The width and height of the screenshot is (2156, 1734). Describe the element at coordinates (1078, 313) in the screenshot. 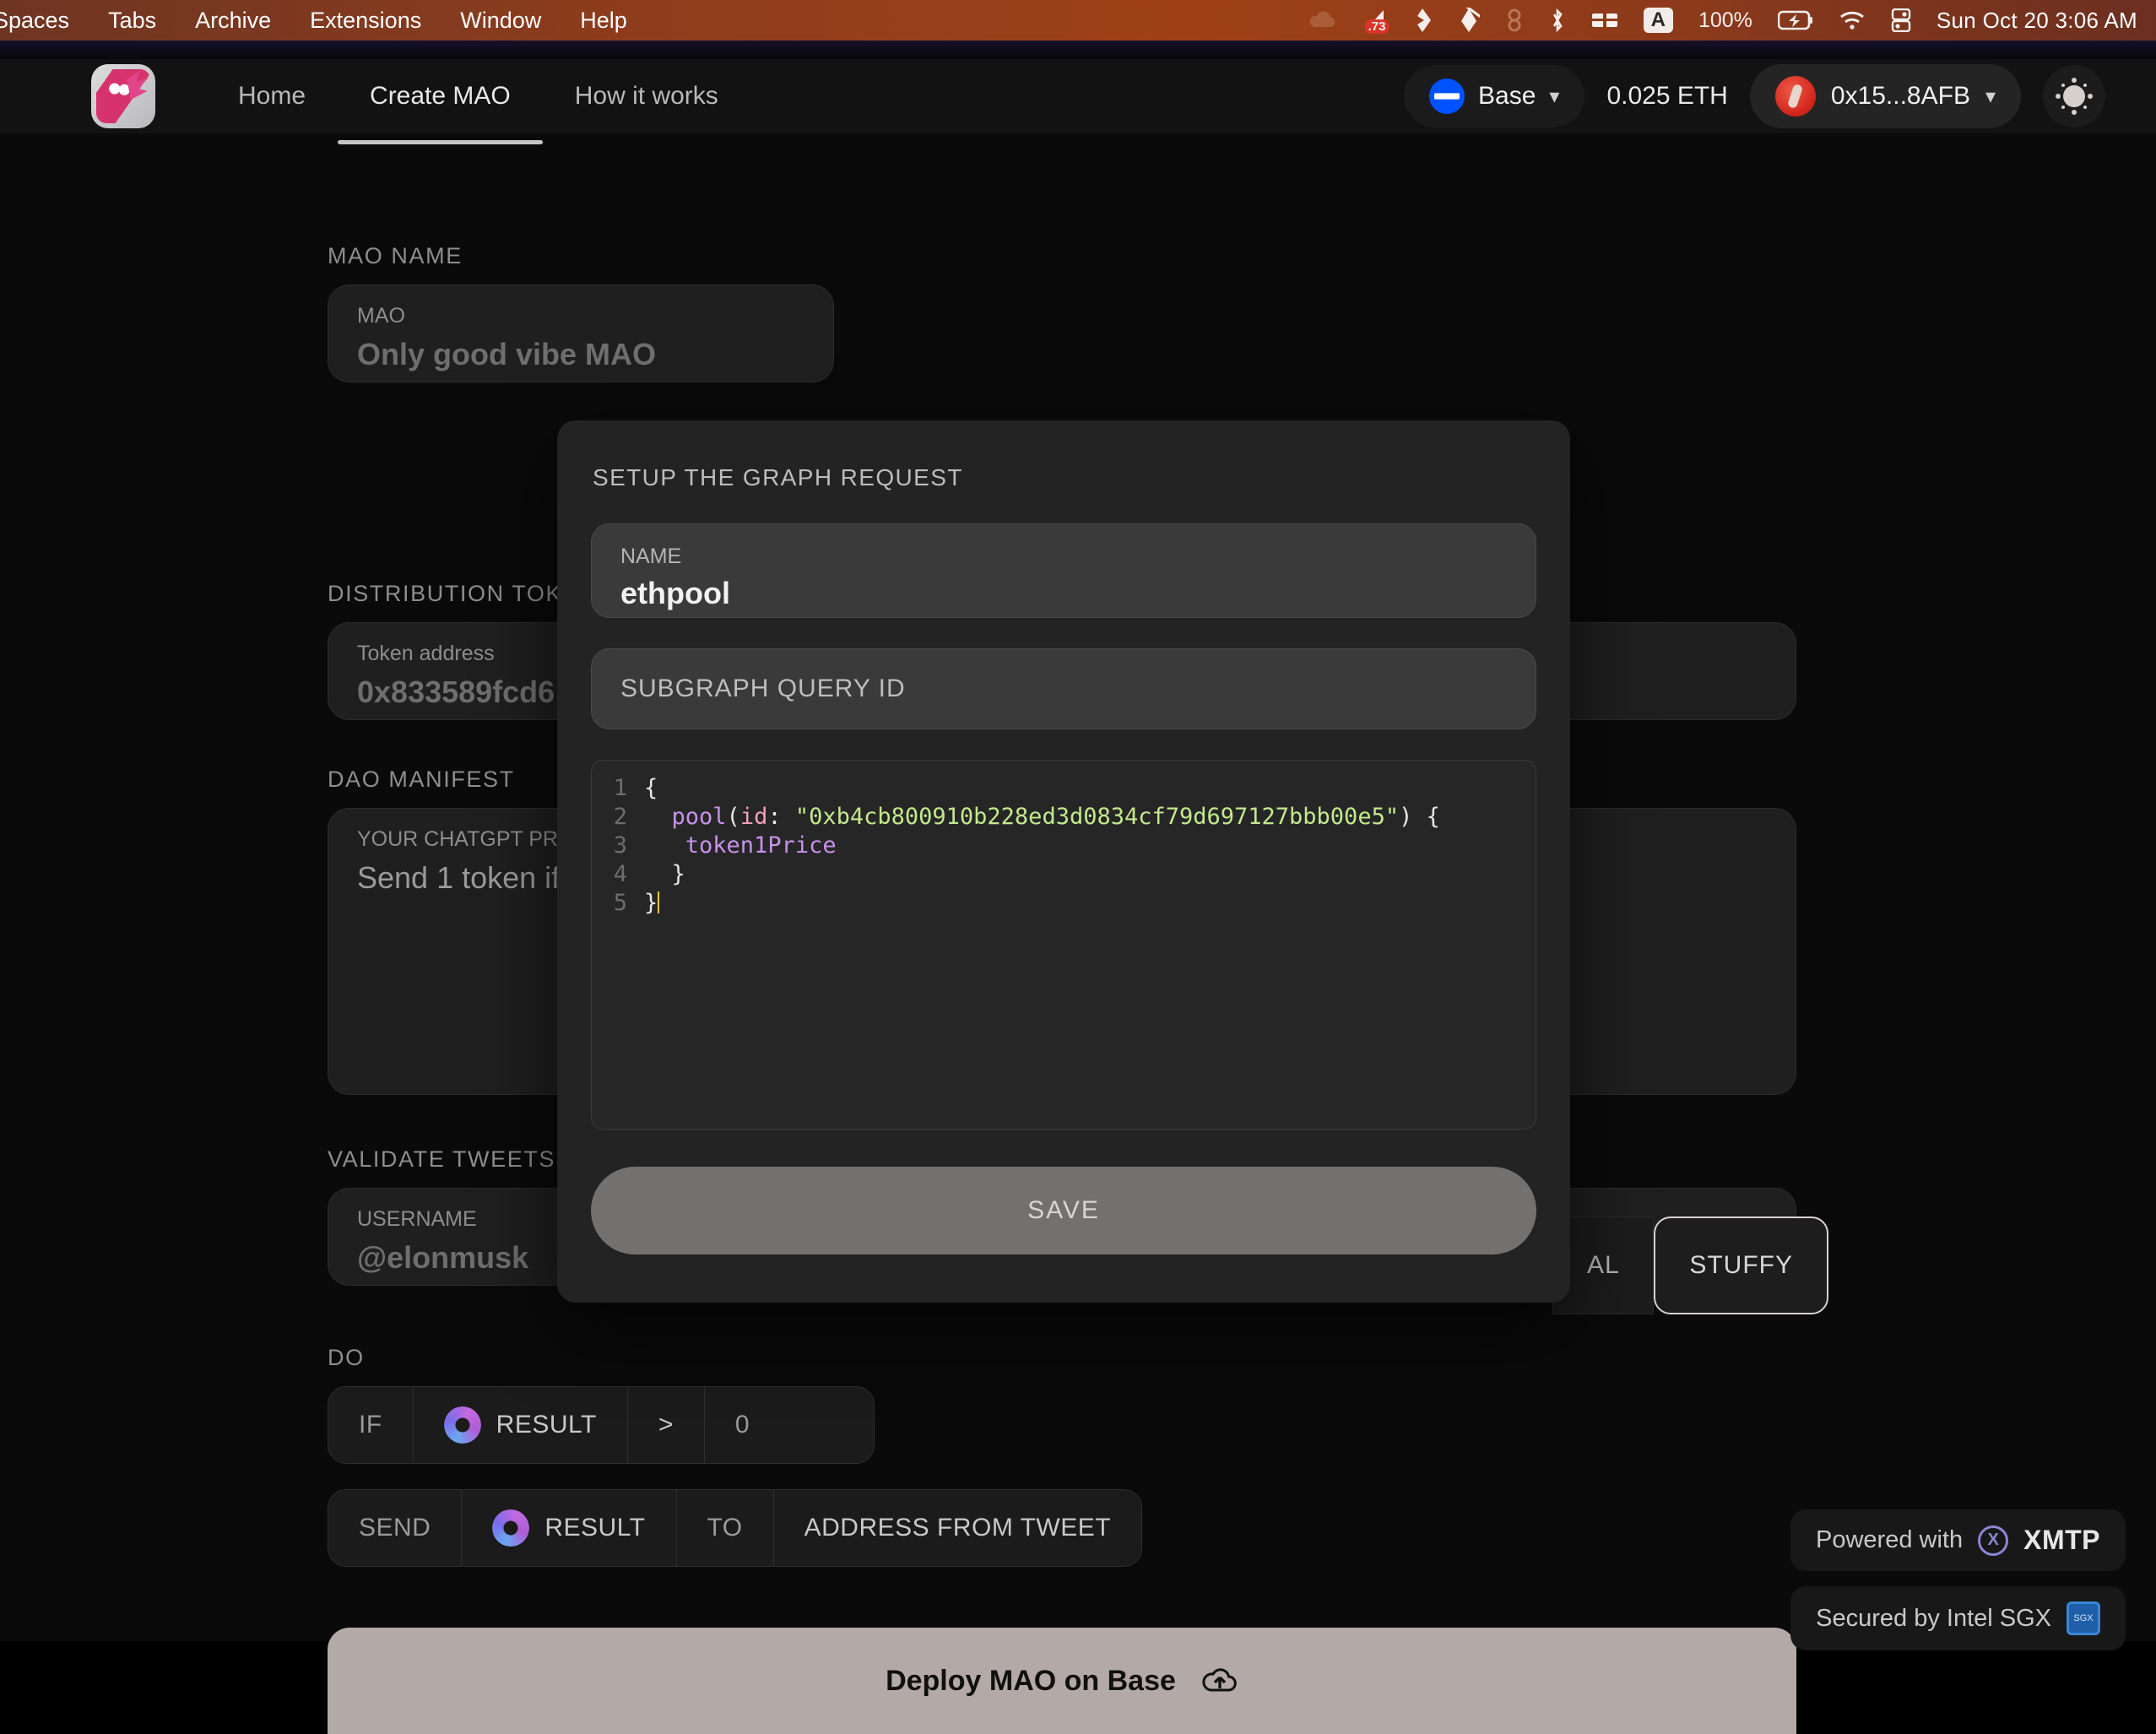

I see `block-mao-name: MAO NAME MAO Only good vibe MAO` at that location.